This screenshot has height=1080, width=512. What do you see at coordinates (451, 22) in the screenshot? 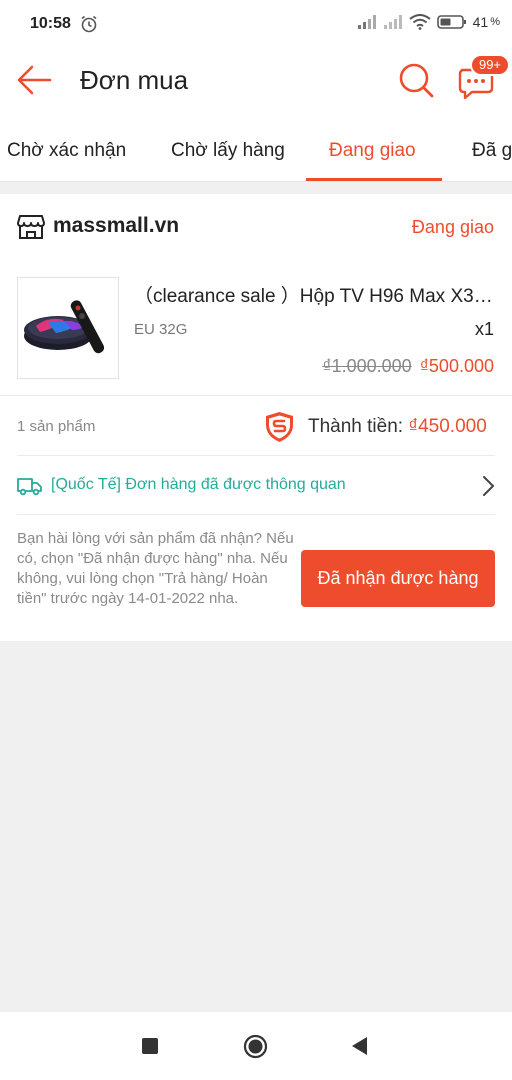
I see `battery-icon` at bounding box center [451, 22].